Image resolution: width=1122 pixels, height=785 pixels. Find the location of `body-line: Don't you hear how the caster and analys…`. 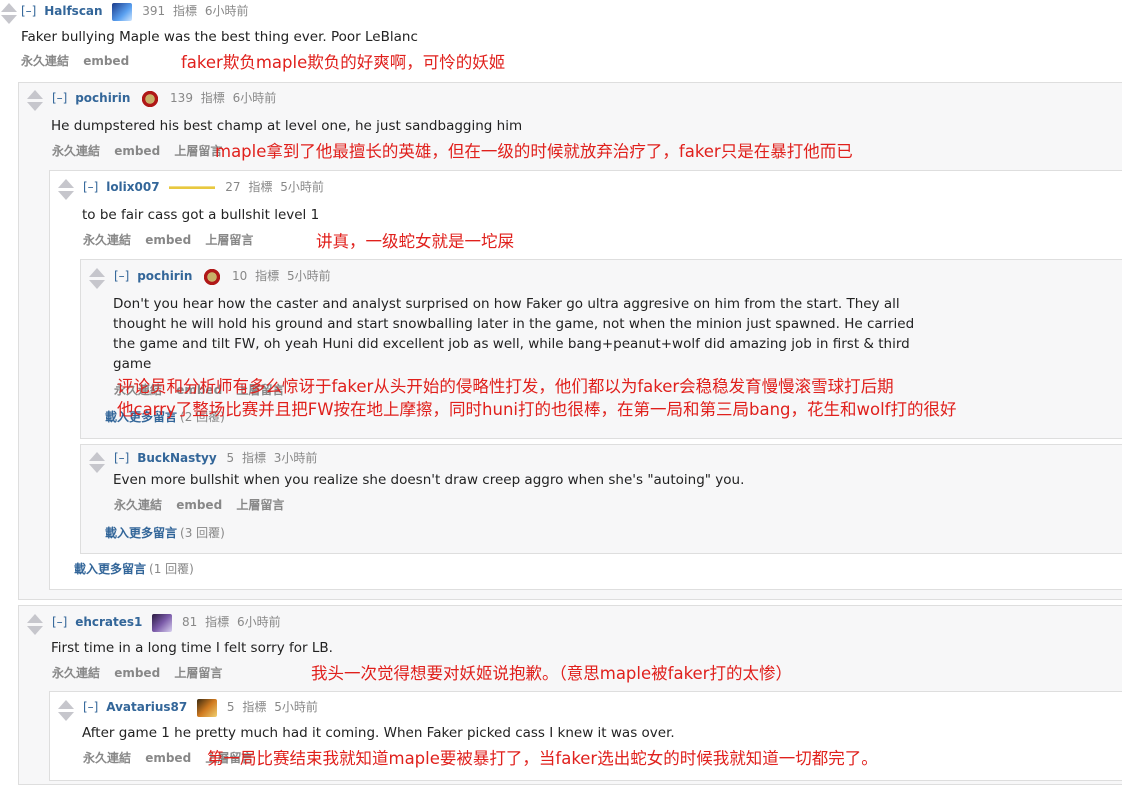

body-line: Don't you hear how the caster and analys… is located at coordinates (506, 304).